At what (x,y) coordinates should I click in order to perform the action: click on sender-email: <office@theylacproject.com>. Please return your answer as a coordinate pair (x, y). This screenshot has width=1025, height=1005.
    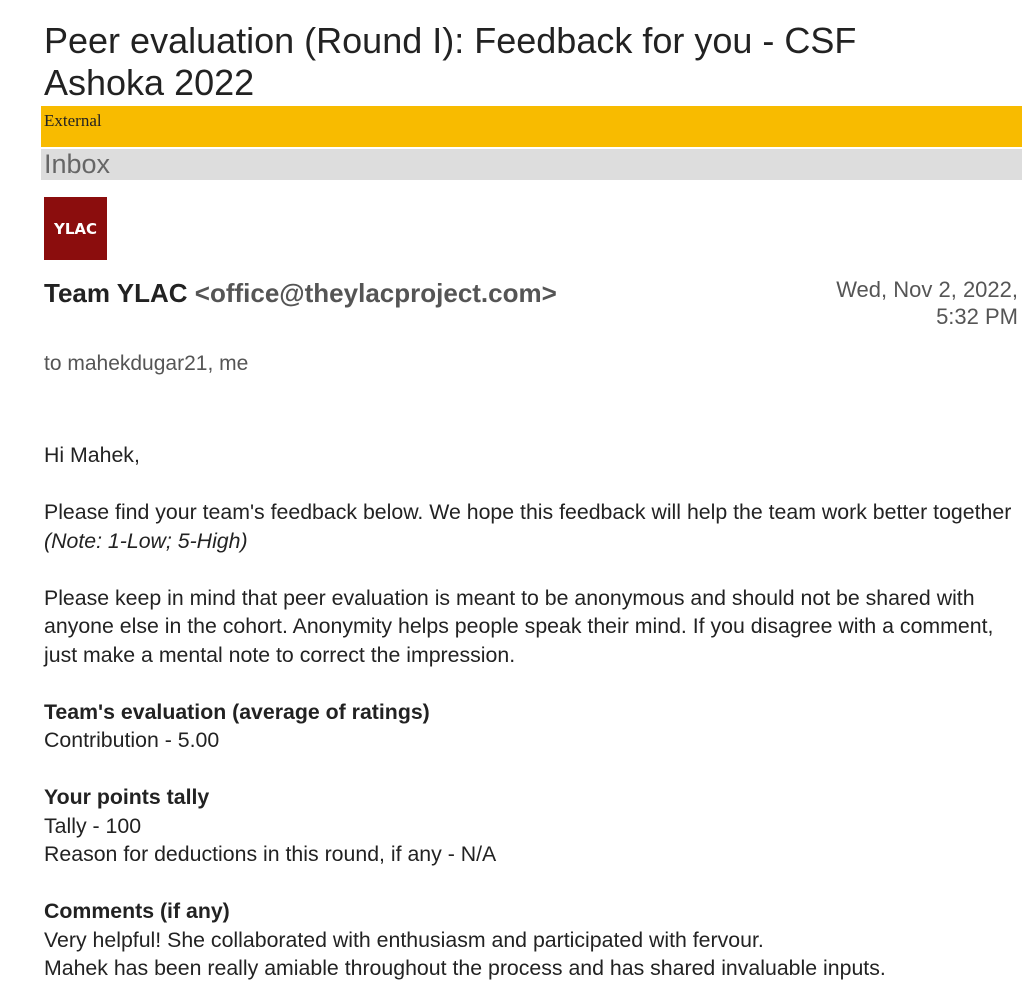
    Looking at the image, I should click on (376, 293).